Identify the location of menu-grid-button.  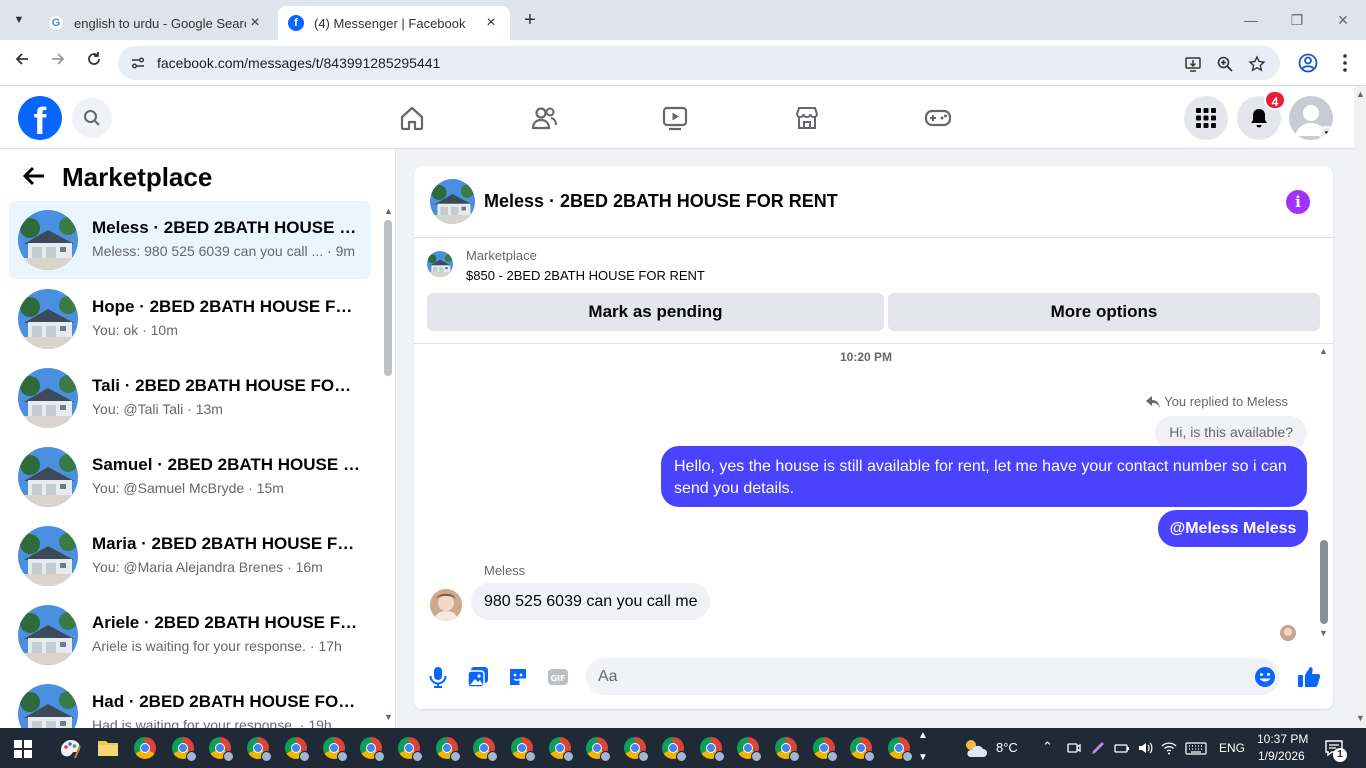
(1206, 118).